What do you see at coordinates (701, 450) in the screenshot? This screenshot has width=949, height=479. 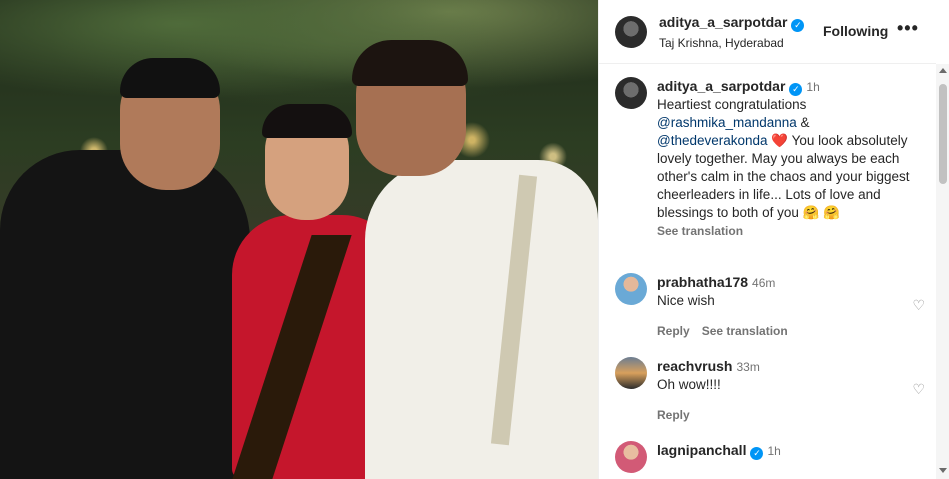 I see `comment-username: lagnipanchall` at bounding box center [701, 450].